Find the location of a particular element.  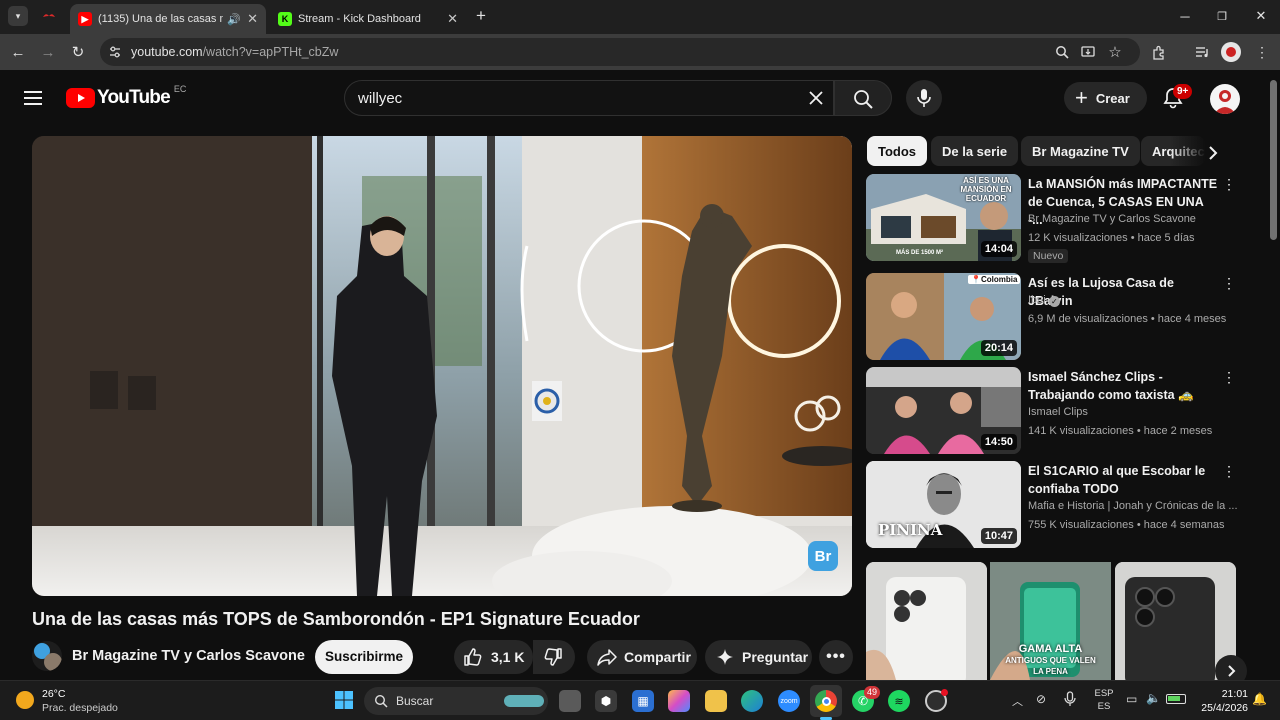

volume-icon: 🔈 is located at coordinates (1153, 698).